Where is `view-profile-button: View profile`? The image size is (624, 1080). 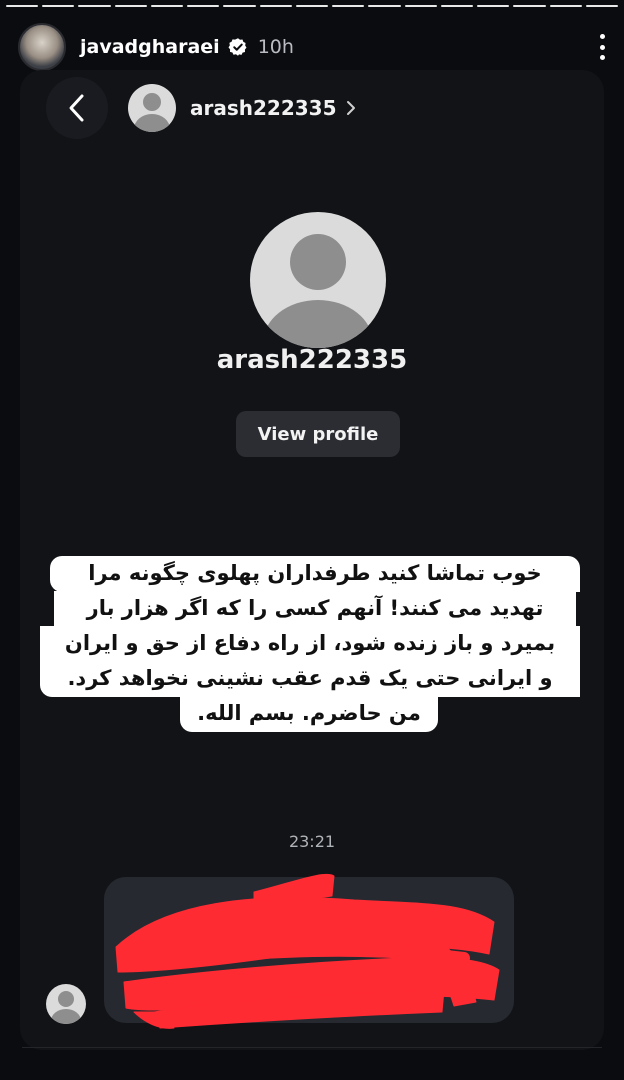
view-profile-button: View profile is located at coordinates (318, 434).